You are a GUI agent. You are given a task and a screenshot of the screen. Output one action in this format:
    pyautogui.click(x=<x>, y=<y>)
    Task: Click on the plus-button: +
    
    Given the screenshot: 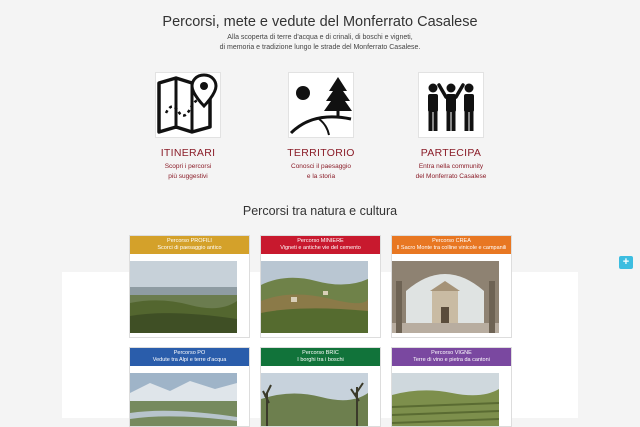 What is the action you would take?
    pyautogui.click(x=626, y=262)
    